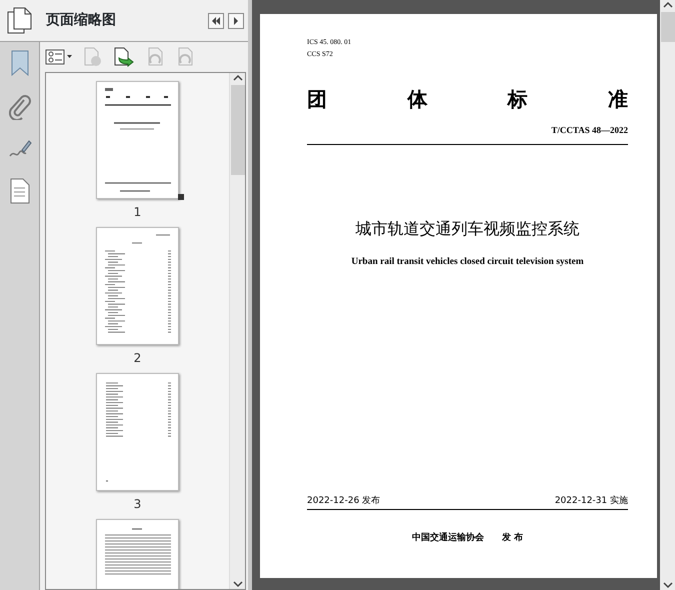 This screenshot has height=590, width=675. I want to click on pages-icon, so click(20, 20).